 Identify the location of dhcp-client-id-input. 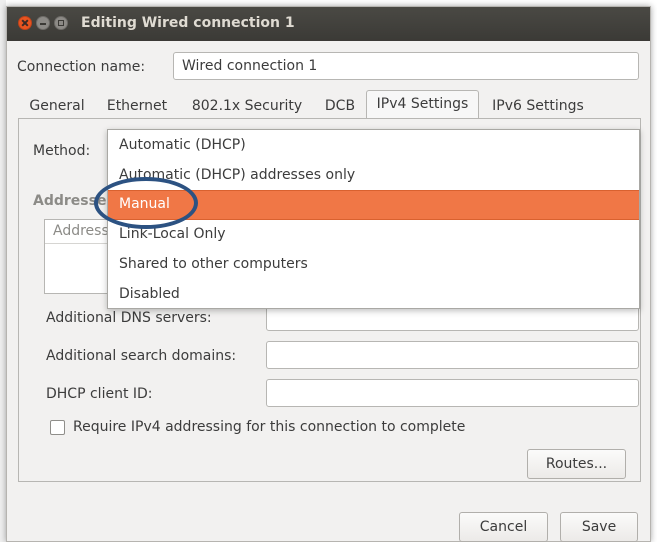
(452, 393).